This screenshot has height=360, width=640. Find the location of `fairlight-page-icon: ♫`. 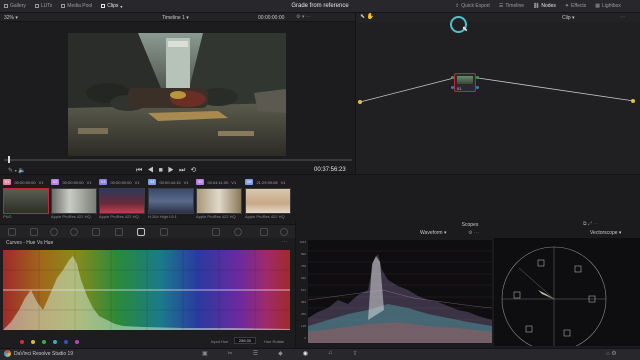

fairlight-page-icon: ♫ is located at coordinates (330, 353).